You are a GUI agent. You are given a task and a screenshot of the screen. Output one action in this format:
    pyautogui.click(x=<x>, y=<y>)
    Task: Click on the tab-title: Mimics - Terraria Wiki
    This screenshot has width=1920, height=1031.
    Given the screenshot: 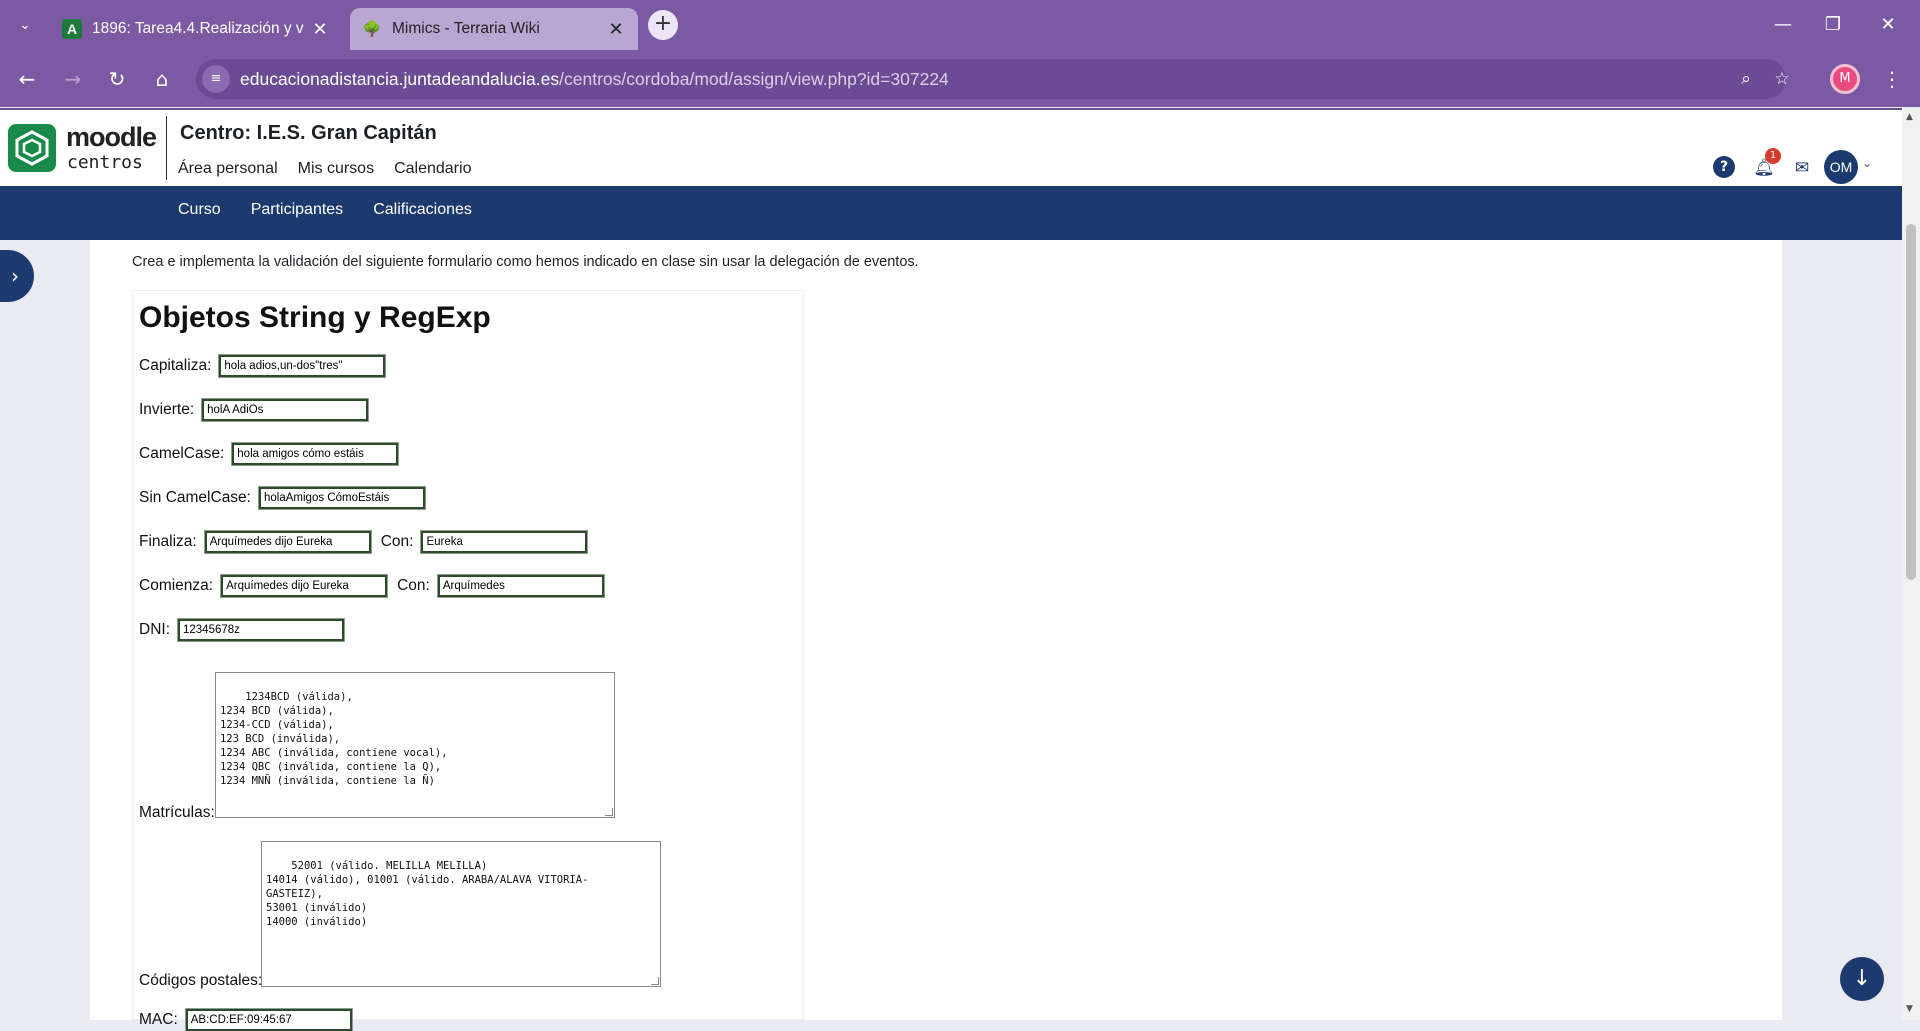 What is the action you would take?
    pyautogui.click(x=466, y=28)
    